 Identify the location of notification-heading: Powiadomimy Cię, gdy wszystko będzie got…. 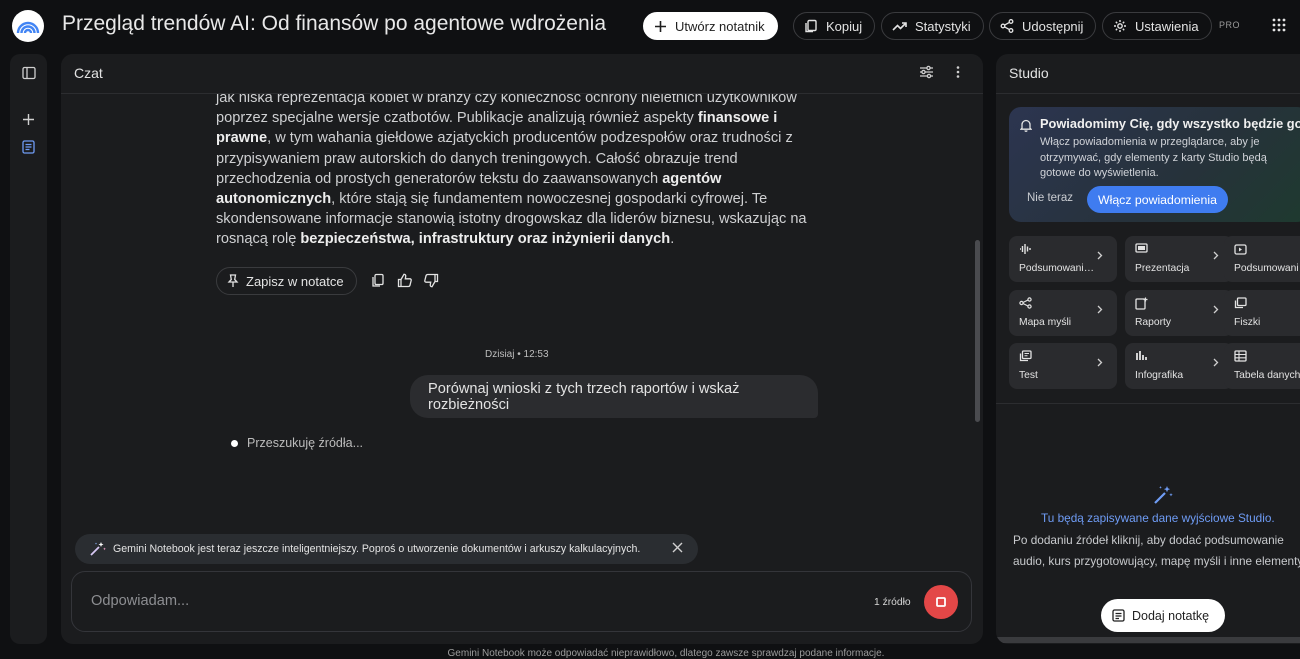
(1170, 123).